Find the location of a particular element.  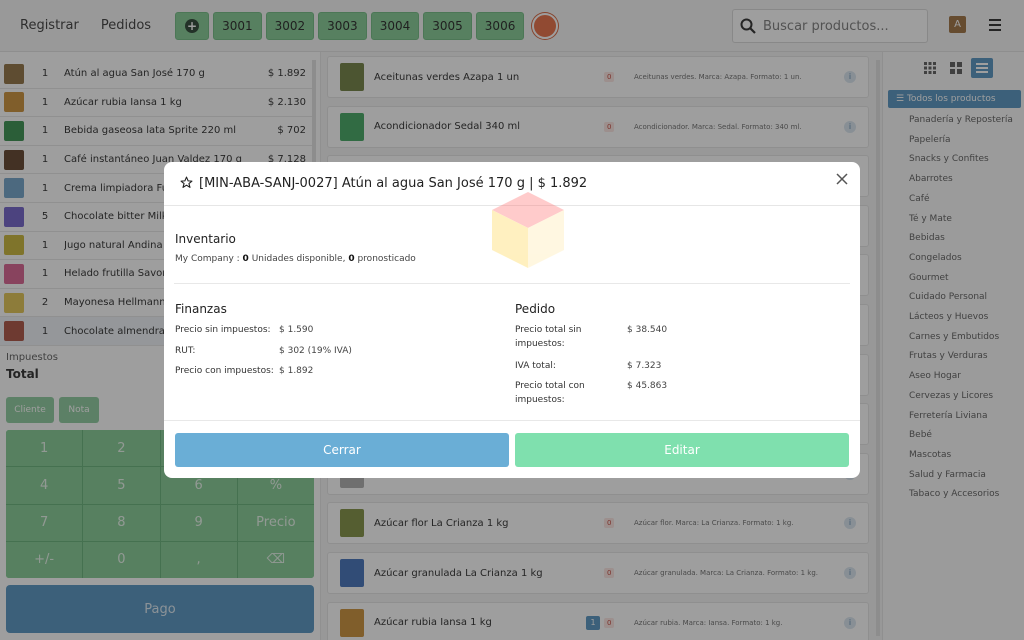

fin-label: RUT: is located at coordinates (185, 351).